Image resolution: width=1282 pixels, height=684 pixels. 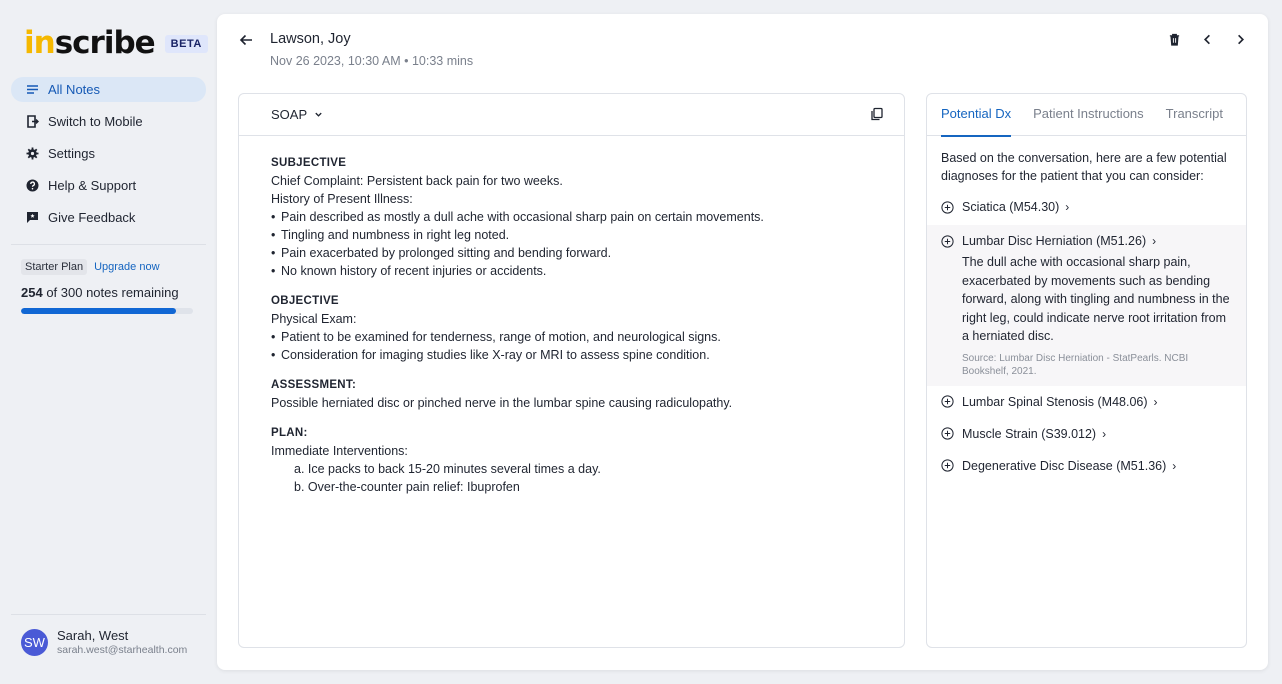 What do you see at coordinates (54, 267) in the screenshot?
I see `plan-badge: Starter Plan` at bounding box center [54, 267].